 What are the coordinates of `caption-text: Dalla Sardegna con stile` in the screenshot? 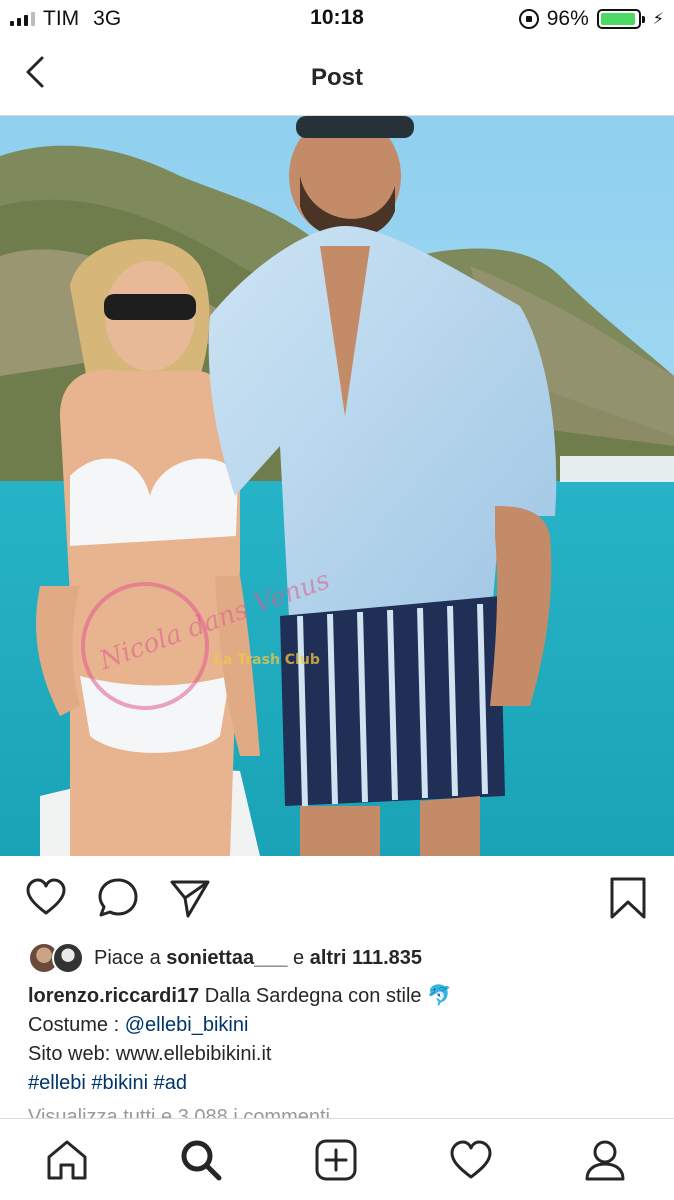 It's located at (313, 996).